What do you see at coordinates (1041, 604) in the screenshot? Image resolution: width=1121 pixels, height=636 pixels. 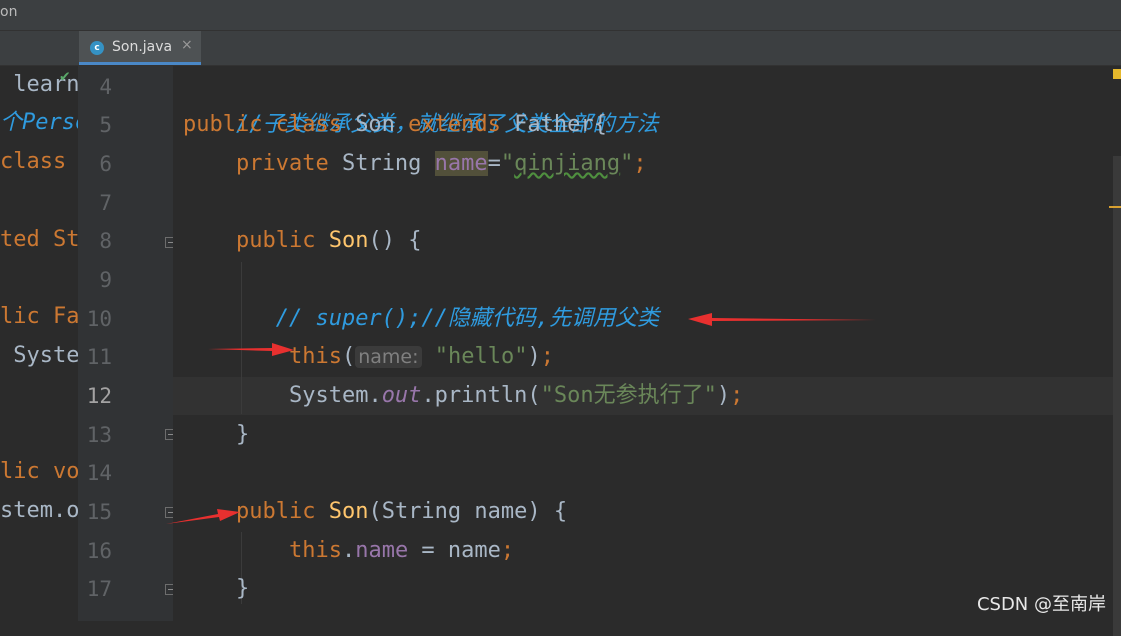 I see `watermark: CSDN @至南岸` at bounding box center [1041, 604].